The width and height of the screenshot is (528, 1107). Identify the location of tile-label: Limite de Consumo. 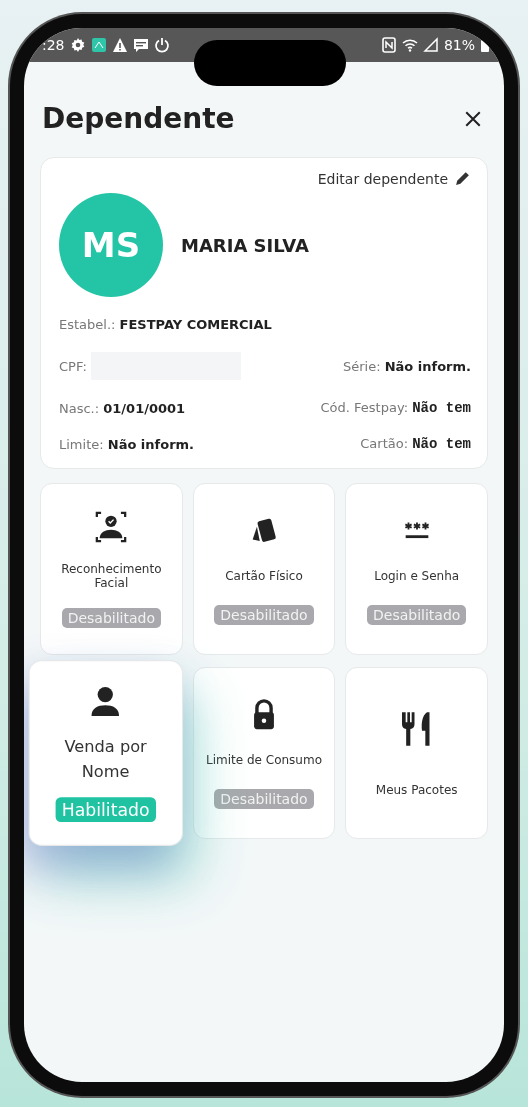
(264, 760).